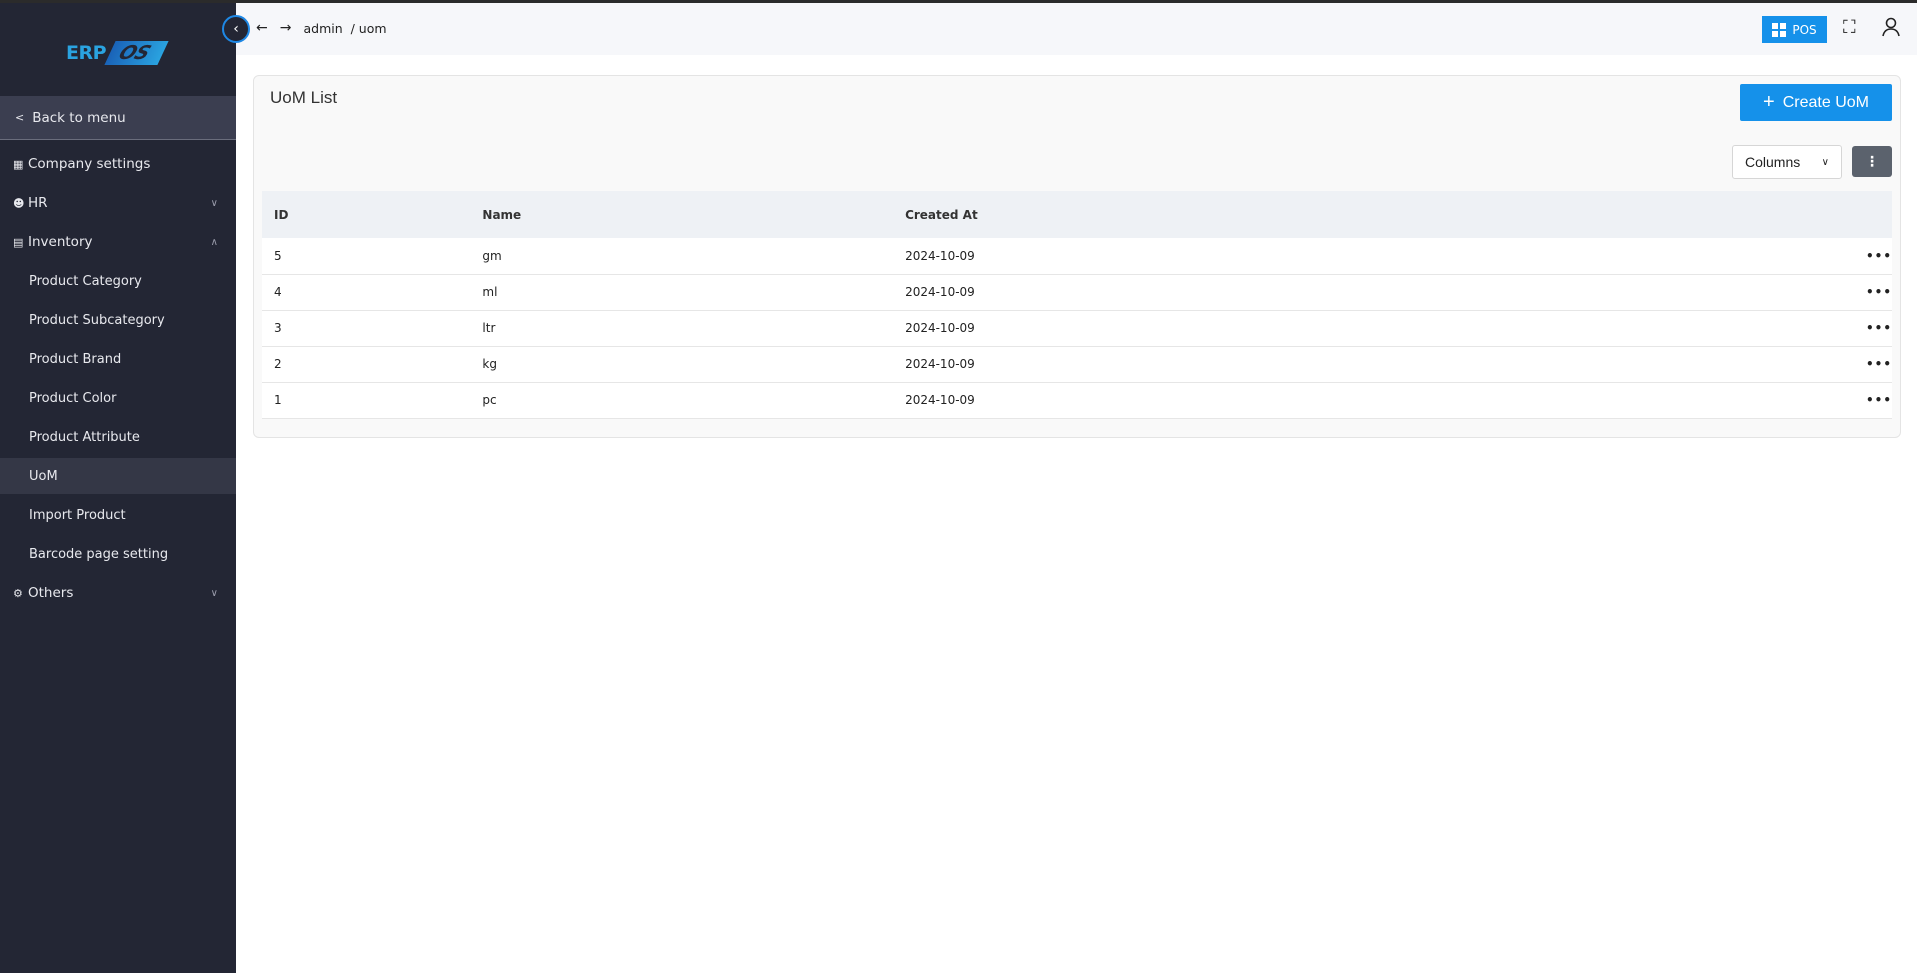 The height and width of the screenshot is (973, 1917). I want to click on collapse-sidebar-button: ‹, so click(236, 29).